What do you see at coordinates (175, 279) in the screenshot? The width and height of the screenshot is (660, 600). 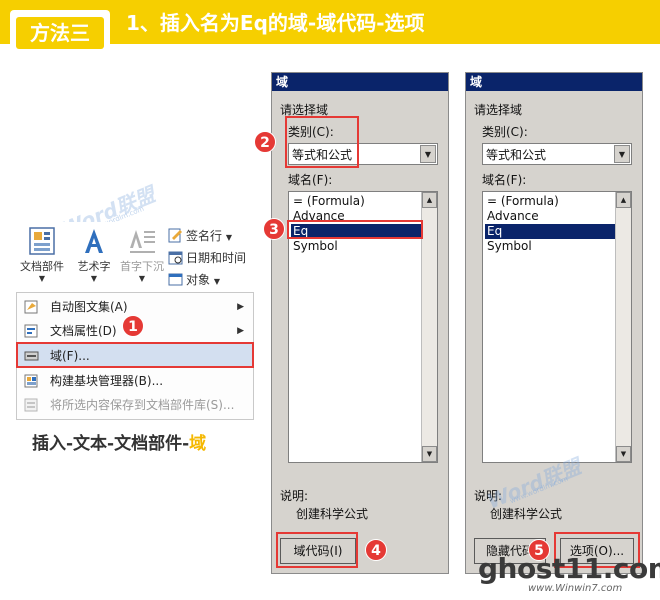 I see `object-icon` at bounding box center [175, 279].